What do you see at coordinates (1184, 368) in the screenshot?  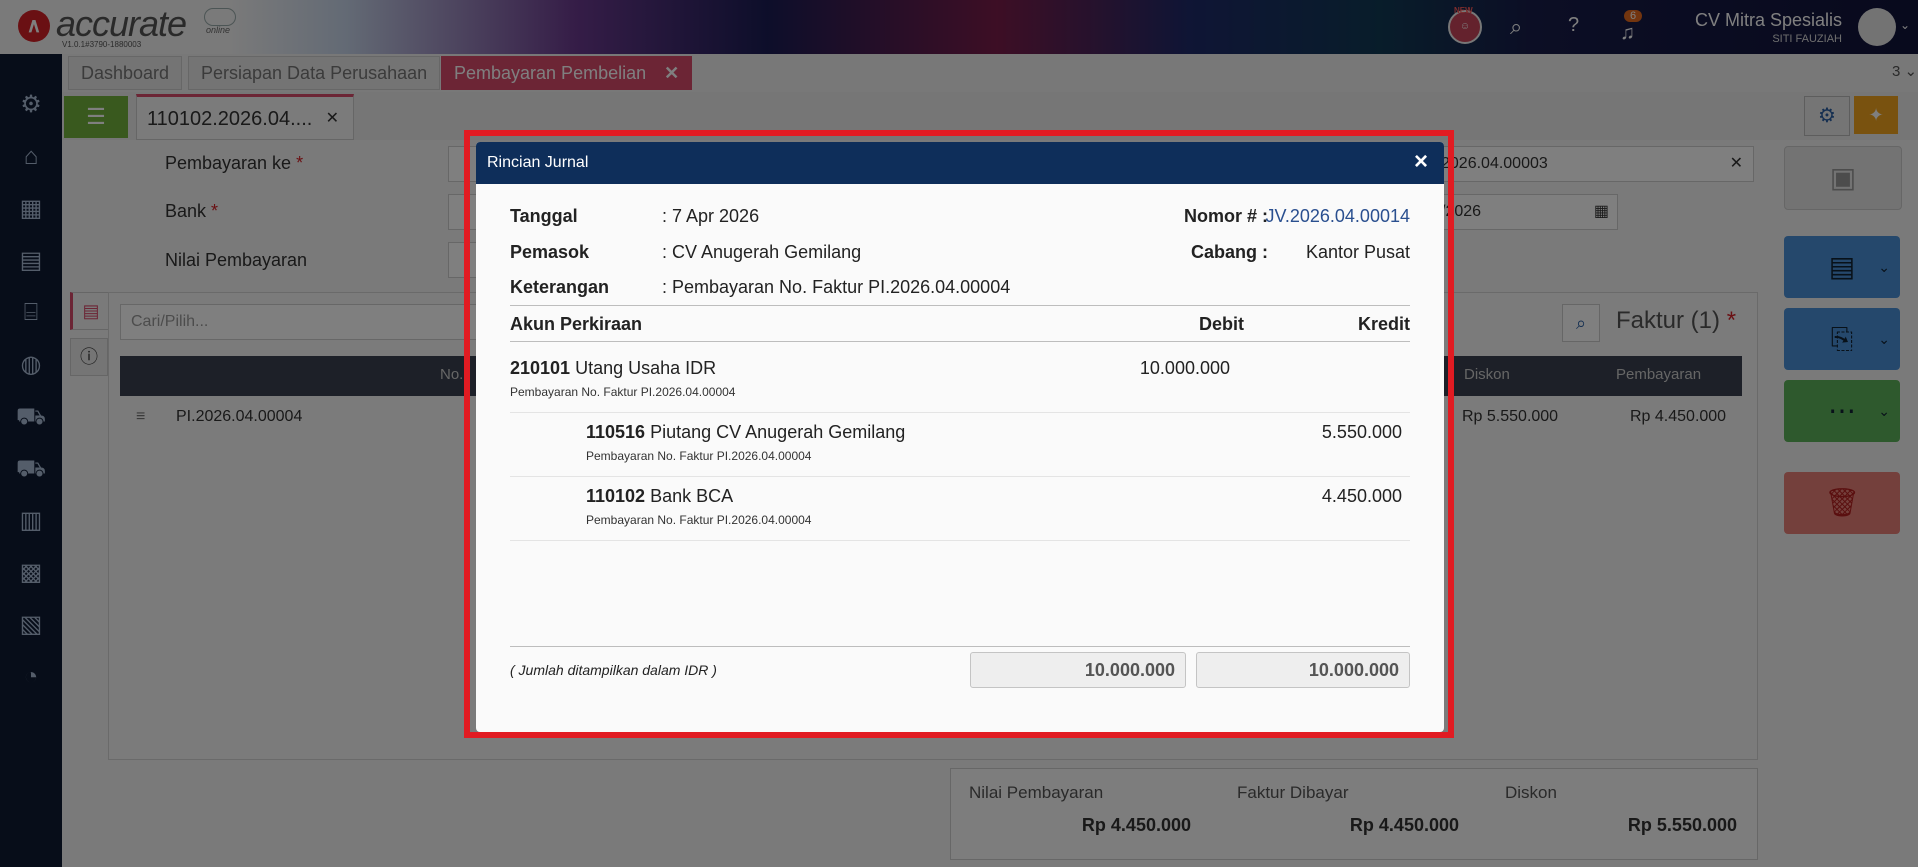 I see `entry-debit: 10.000.000` at bounding box center [1184, 368].